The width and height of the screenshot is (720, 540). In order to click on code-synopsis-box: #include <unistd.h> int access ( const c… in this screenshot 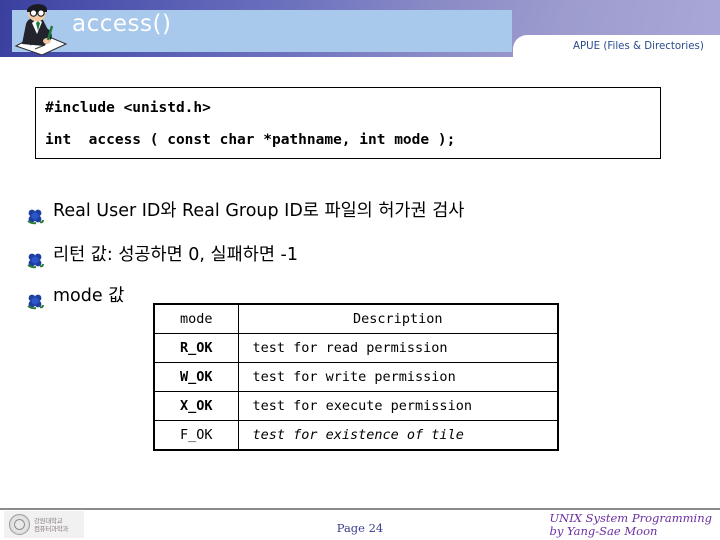, I will do `click(348, 123)`.